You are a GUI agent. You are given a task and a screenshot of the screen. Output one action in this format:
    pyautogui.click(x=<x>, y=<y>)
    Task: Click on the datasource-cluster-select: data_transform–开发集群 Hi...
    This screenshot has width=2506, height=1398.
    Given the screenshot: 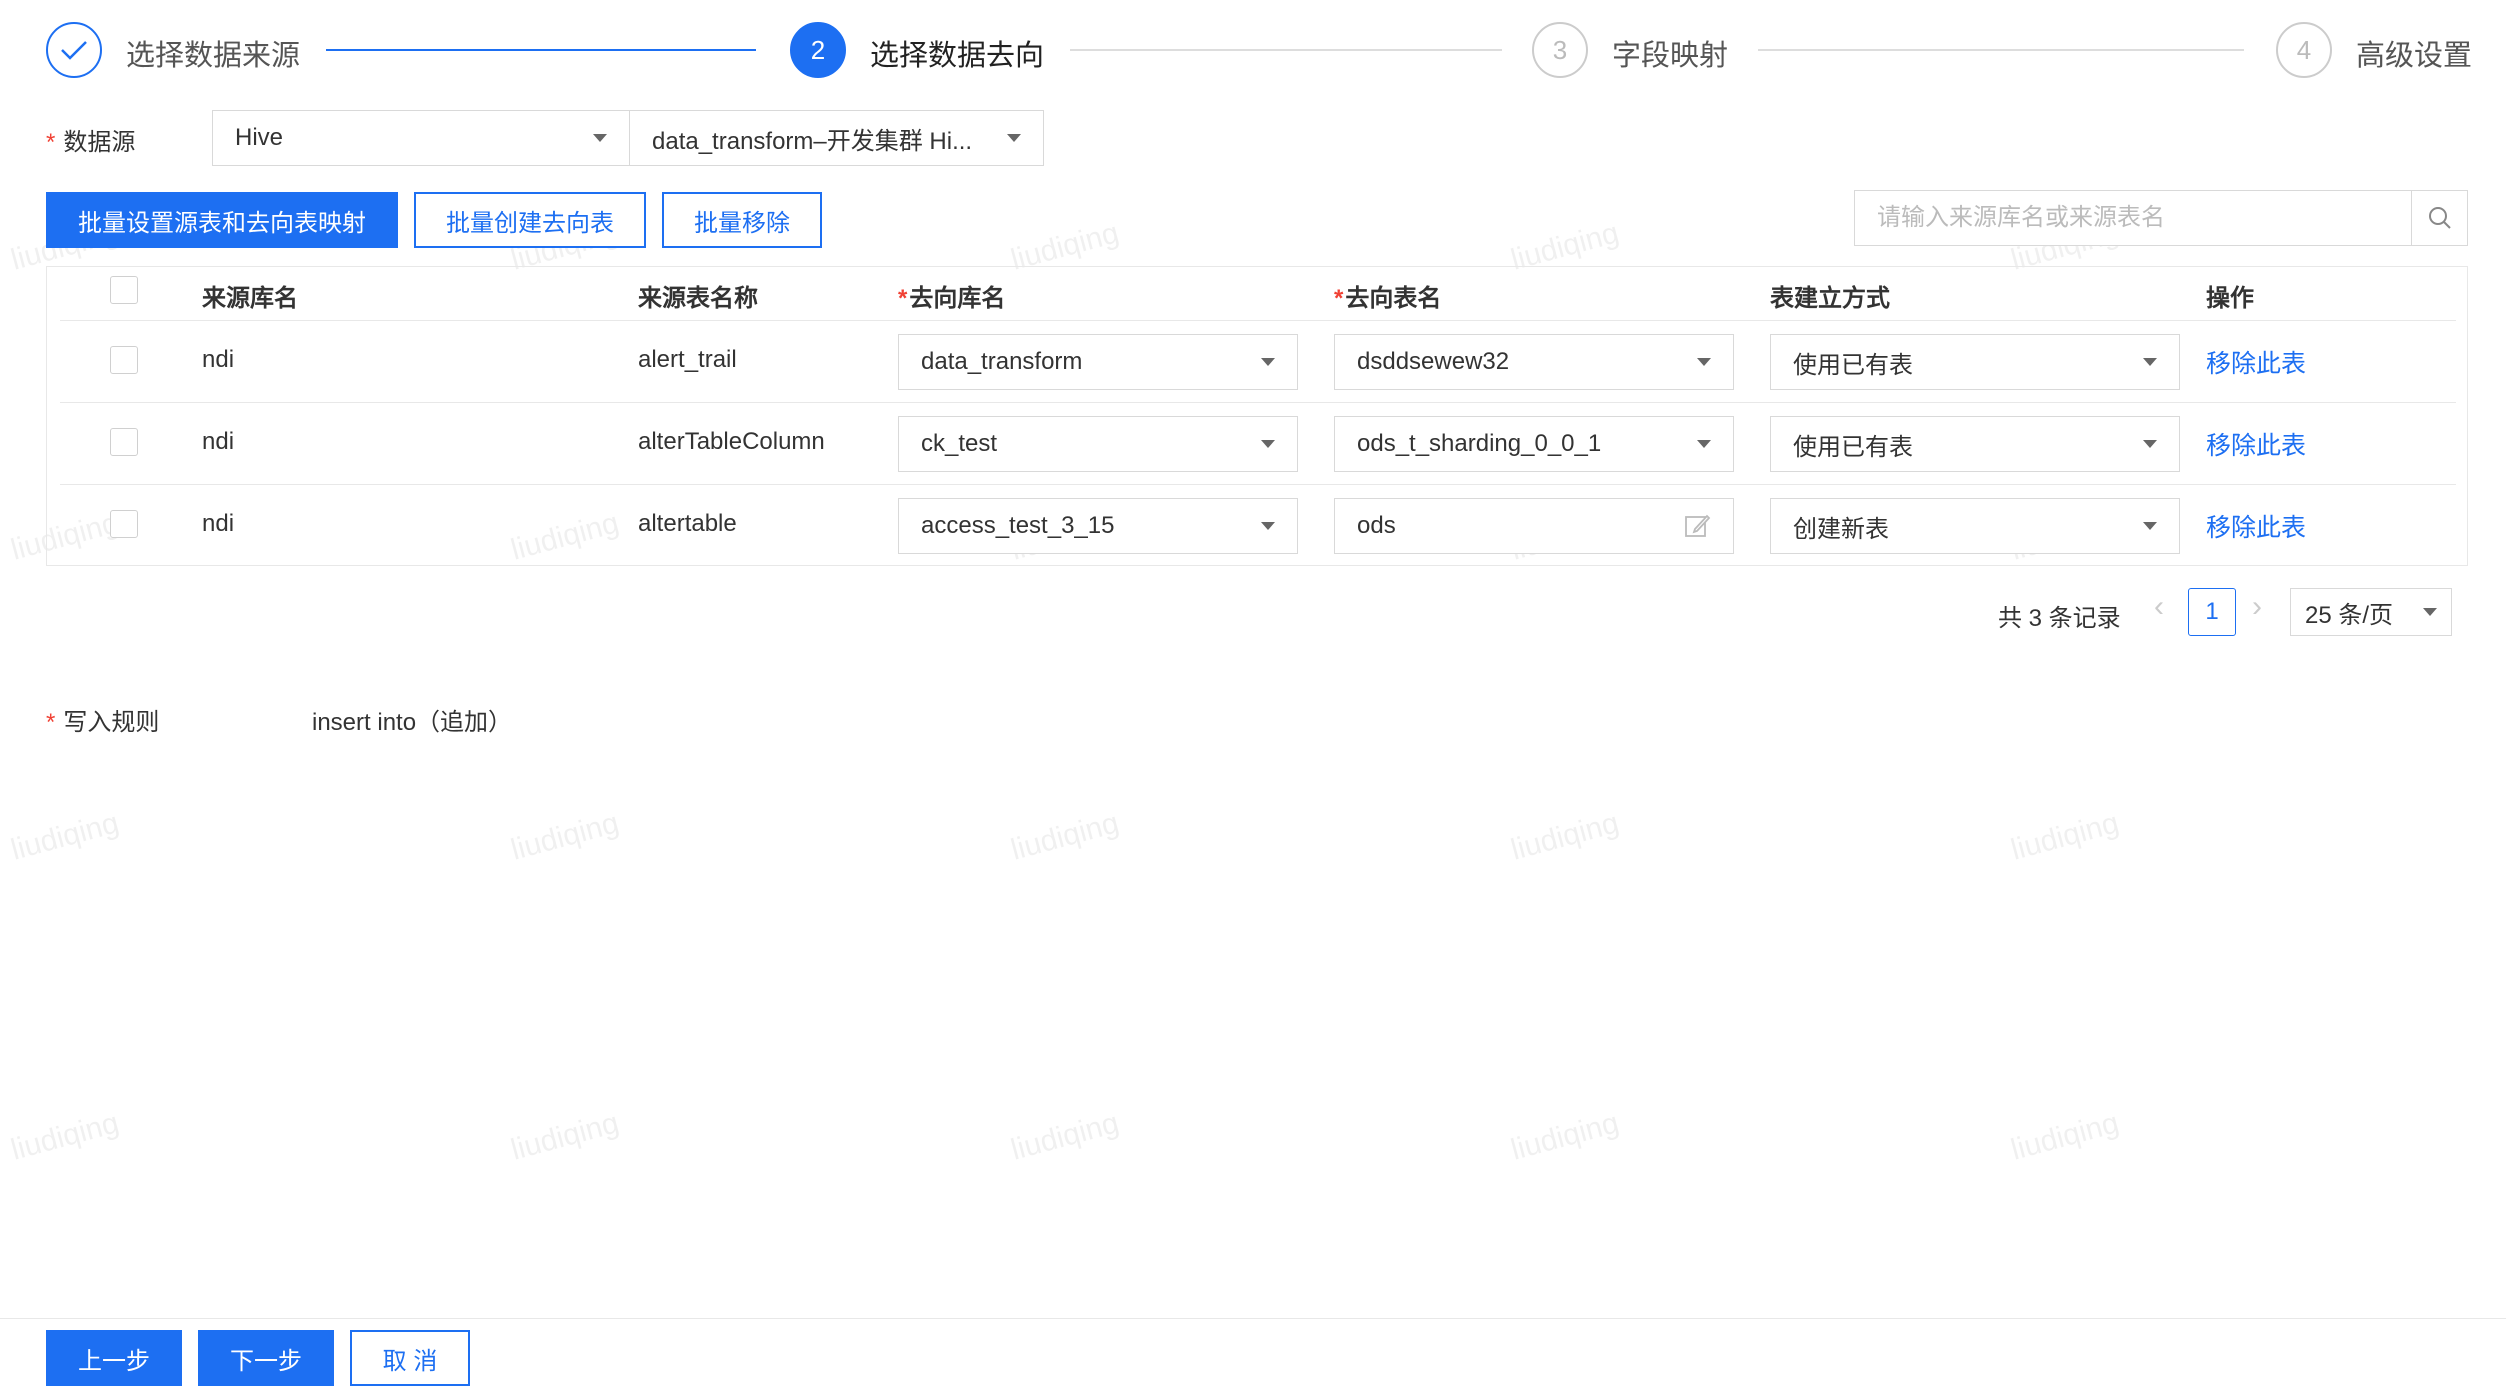 What is the action you would take?
    pyautogui.click(x=836, y=138)
    